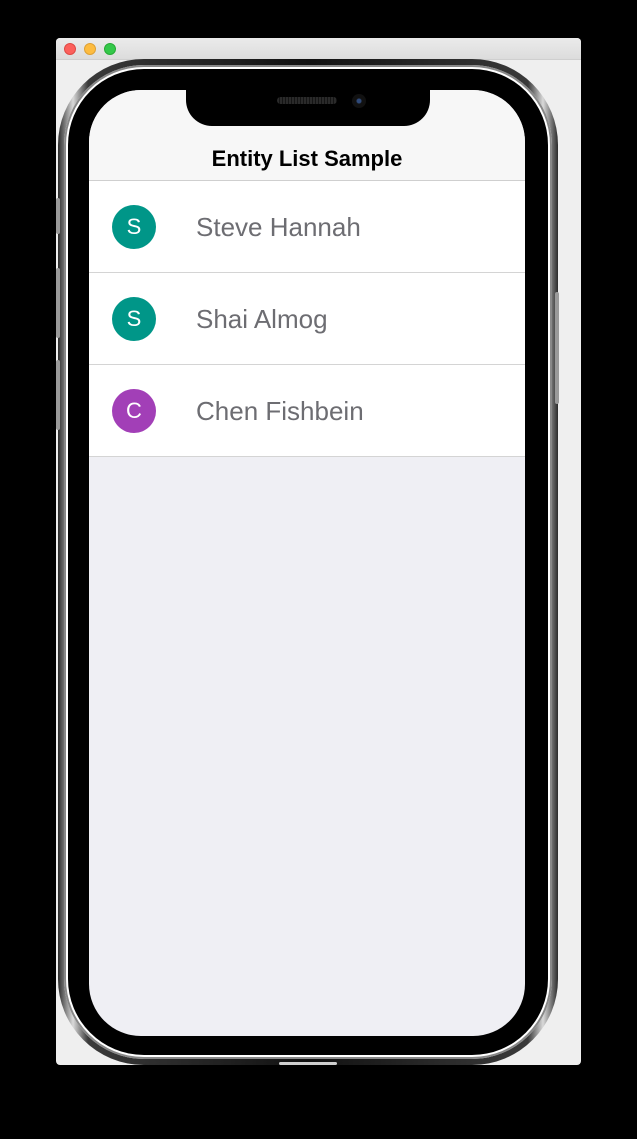 Image resolution: width=637 pixels, height=1139 pixels. I want to click on list-item: C Chen Fishbein, so click(307, 411).